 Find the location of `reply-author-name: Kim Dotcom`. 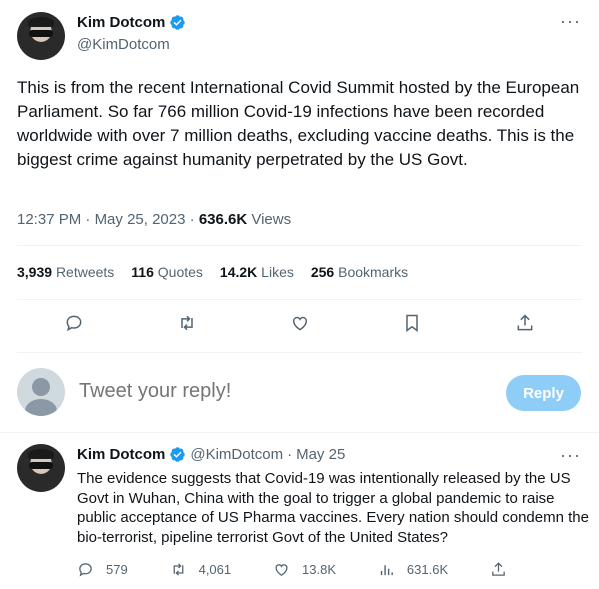

reply-author-name: Kim Dotcom is located at coordinates (121, 454).